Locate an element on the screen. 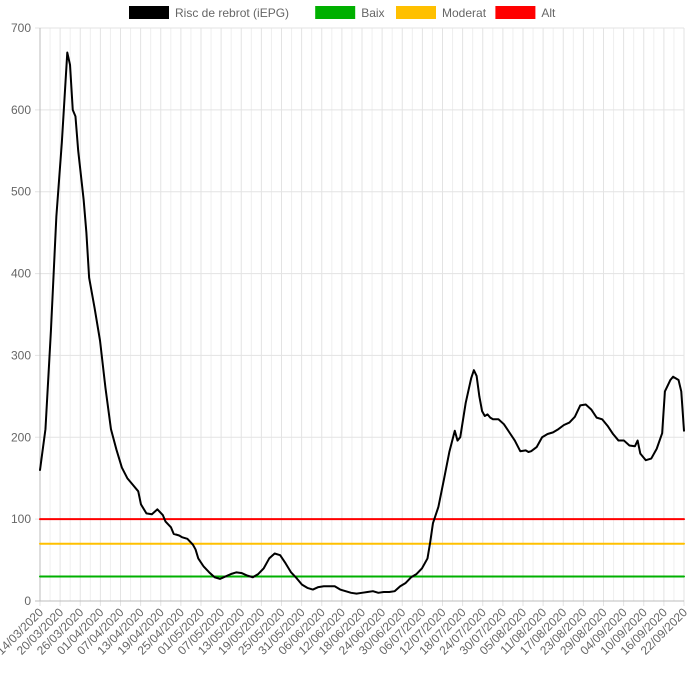 The image size is (689, 675). y-tick-label: 300 is located at coordinates (21, 355).